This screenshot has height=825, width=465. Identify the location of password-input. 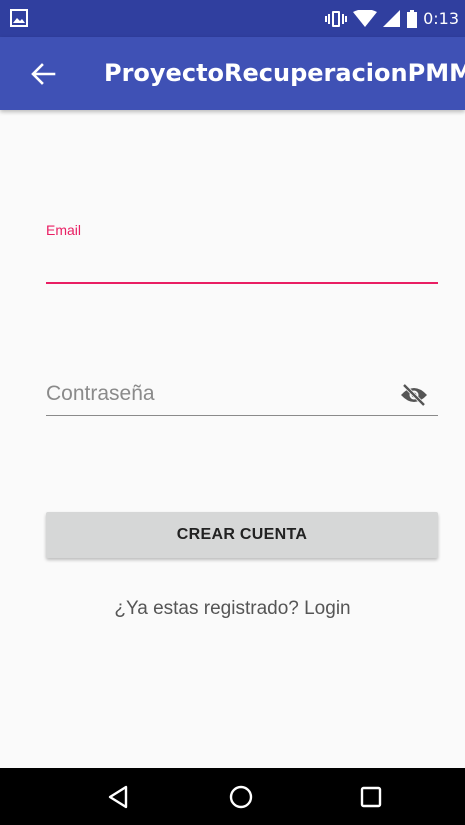
(216, 394).